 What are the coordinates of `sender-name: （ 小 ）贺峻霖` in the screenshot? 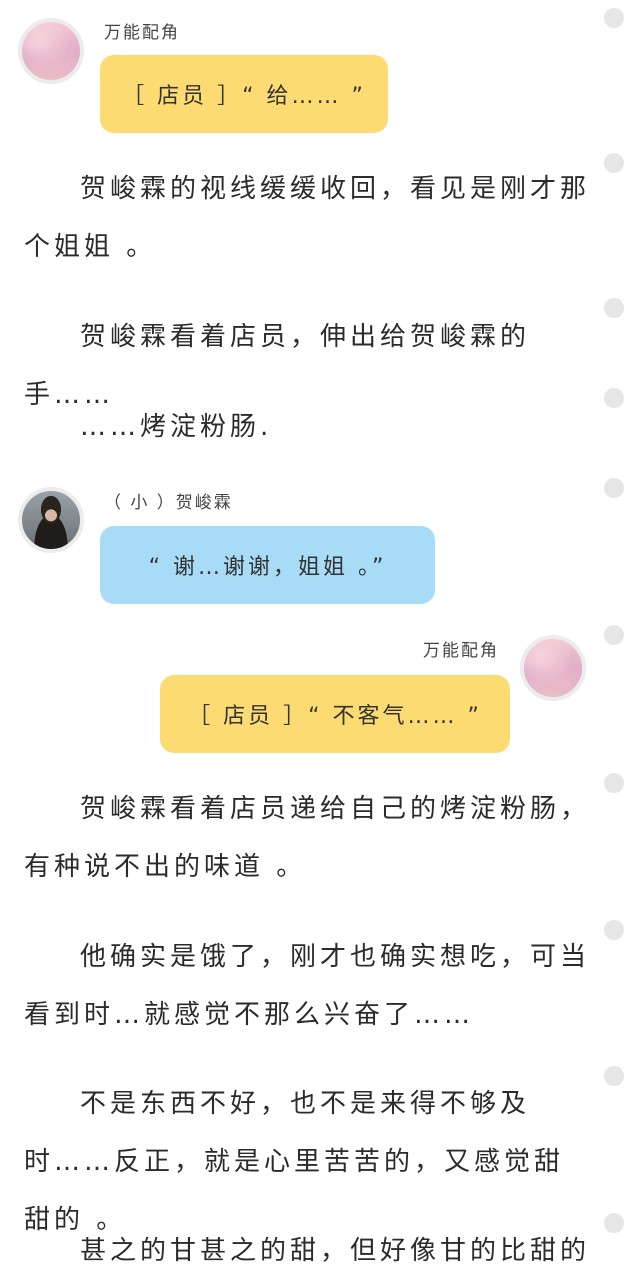 It's located at (168, 503).